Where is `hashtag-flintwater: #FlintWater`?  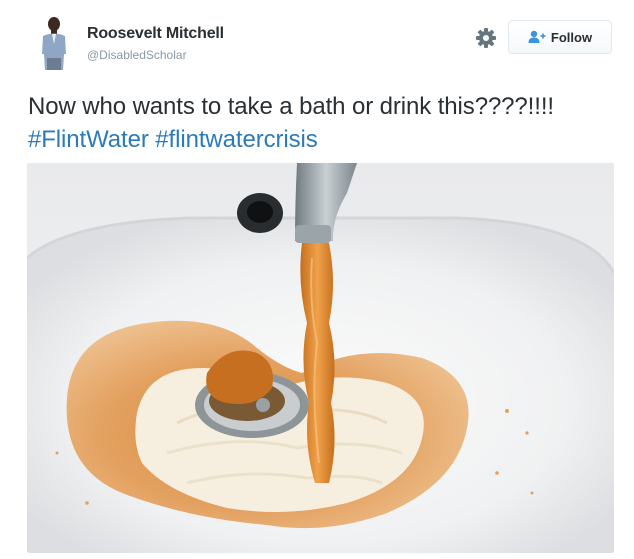 hashtag-flintwater: #FlintWater is located at coordinates (88, 139).